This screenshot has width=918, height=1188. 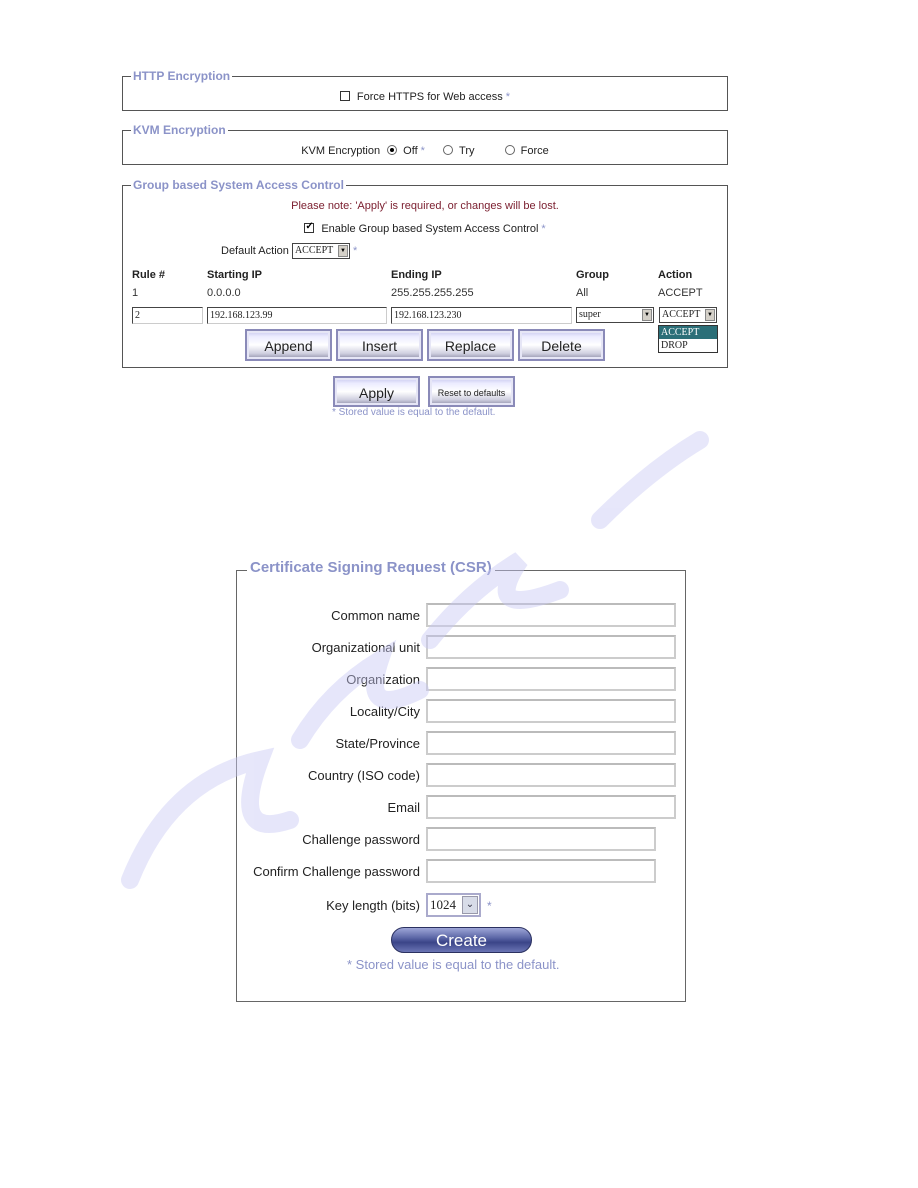 What do you see at coordinates (384, 711) in the screenshot?
I see `csr-field-label: Locality/City` at bounding box center [384, 711].